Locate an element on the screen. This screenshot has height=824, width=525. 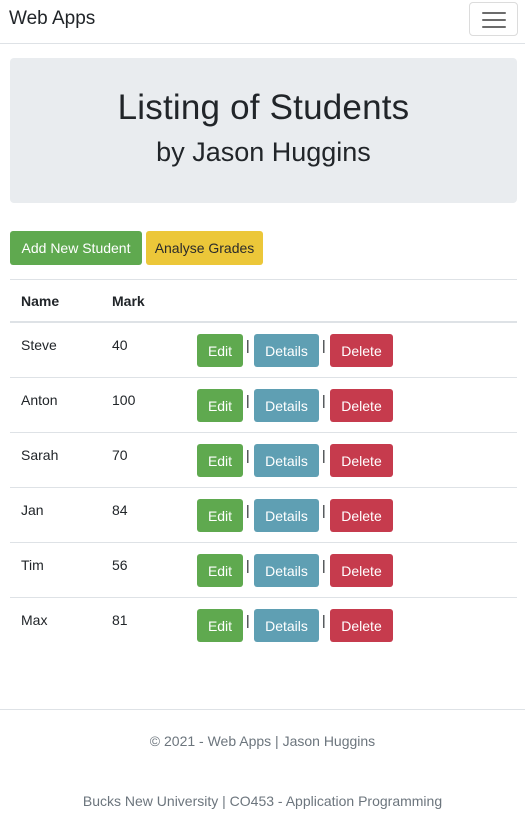
menu-toggle-button is located at coordinates (493, 19).